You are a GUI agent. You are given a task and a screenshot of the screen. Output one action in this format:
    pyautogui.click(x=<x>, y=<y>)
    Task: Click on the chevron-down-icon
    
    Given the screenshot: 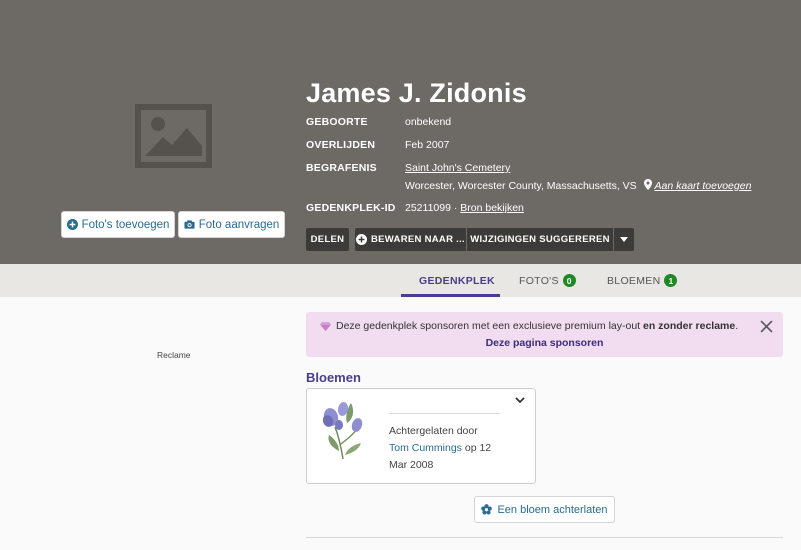 What is the action you would take?
    pyautogui.click(x=520, y=400)
    